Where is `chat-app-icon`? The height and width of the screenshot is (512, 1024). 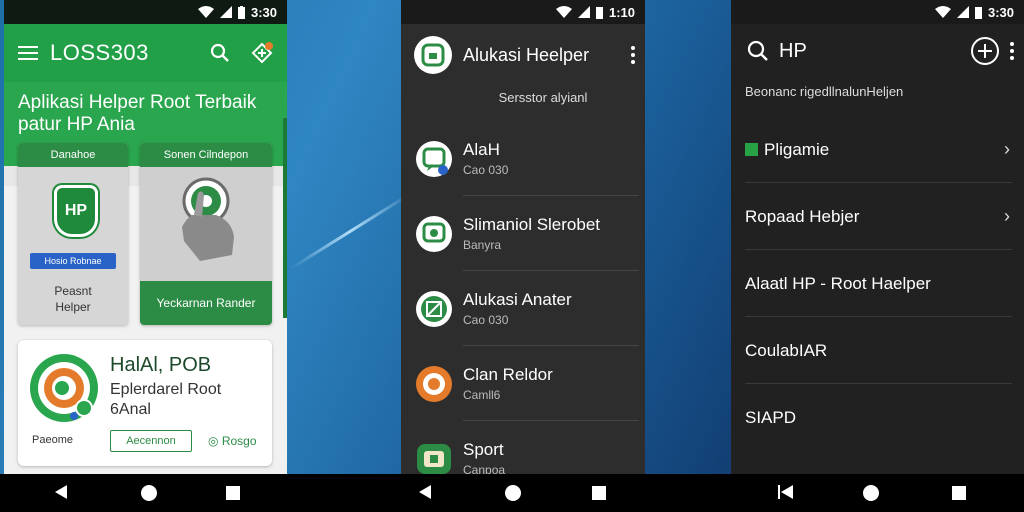 chat-app-icon is located at coordinates (434, 158).